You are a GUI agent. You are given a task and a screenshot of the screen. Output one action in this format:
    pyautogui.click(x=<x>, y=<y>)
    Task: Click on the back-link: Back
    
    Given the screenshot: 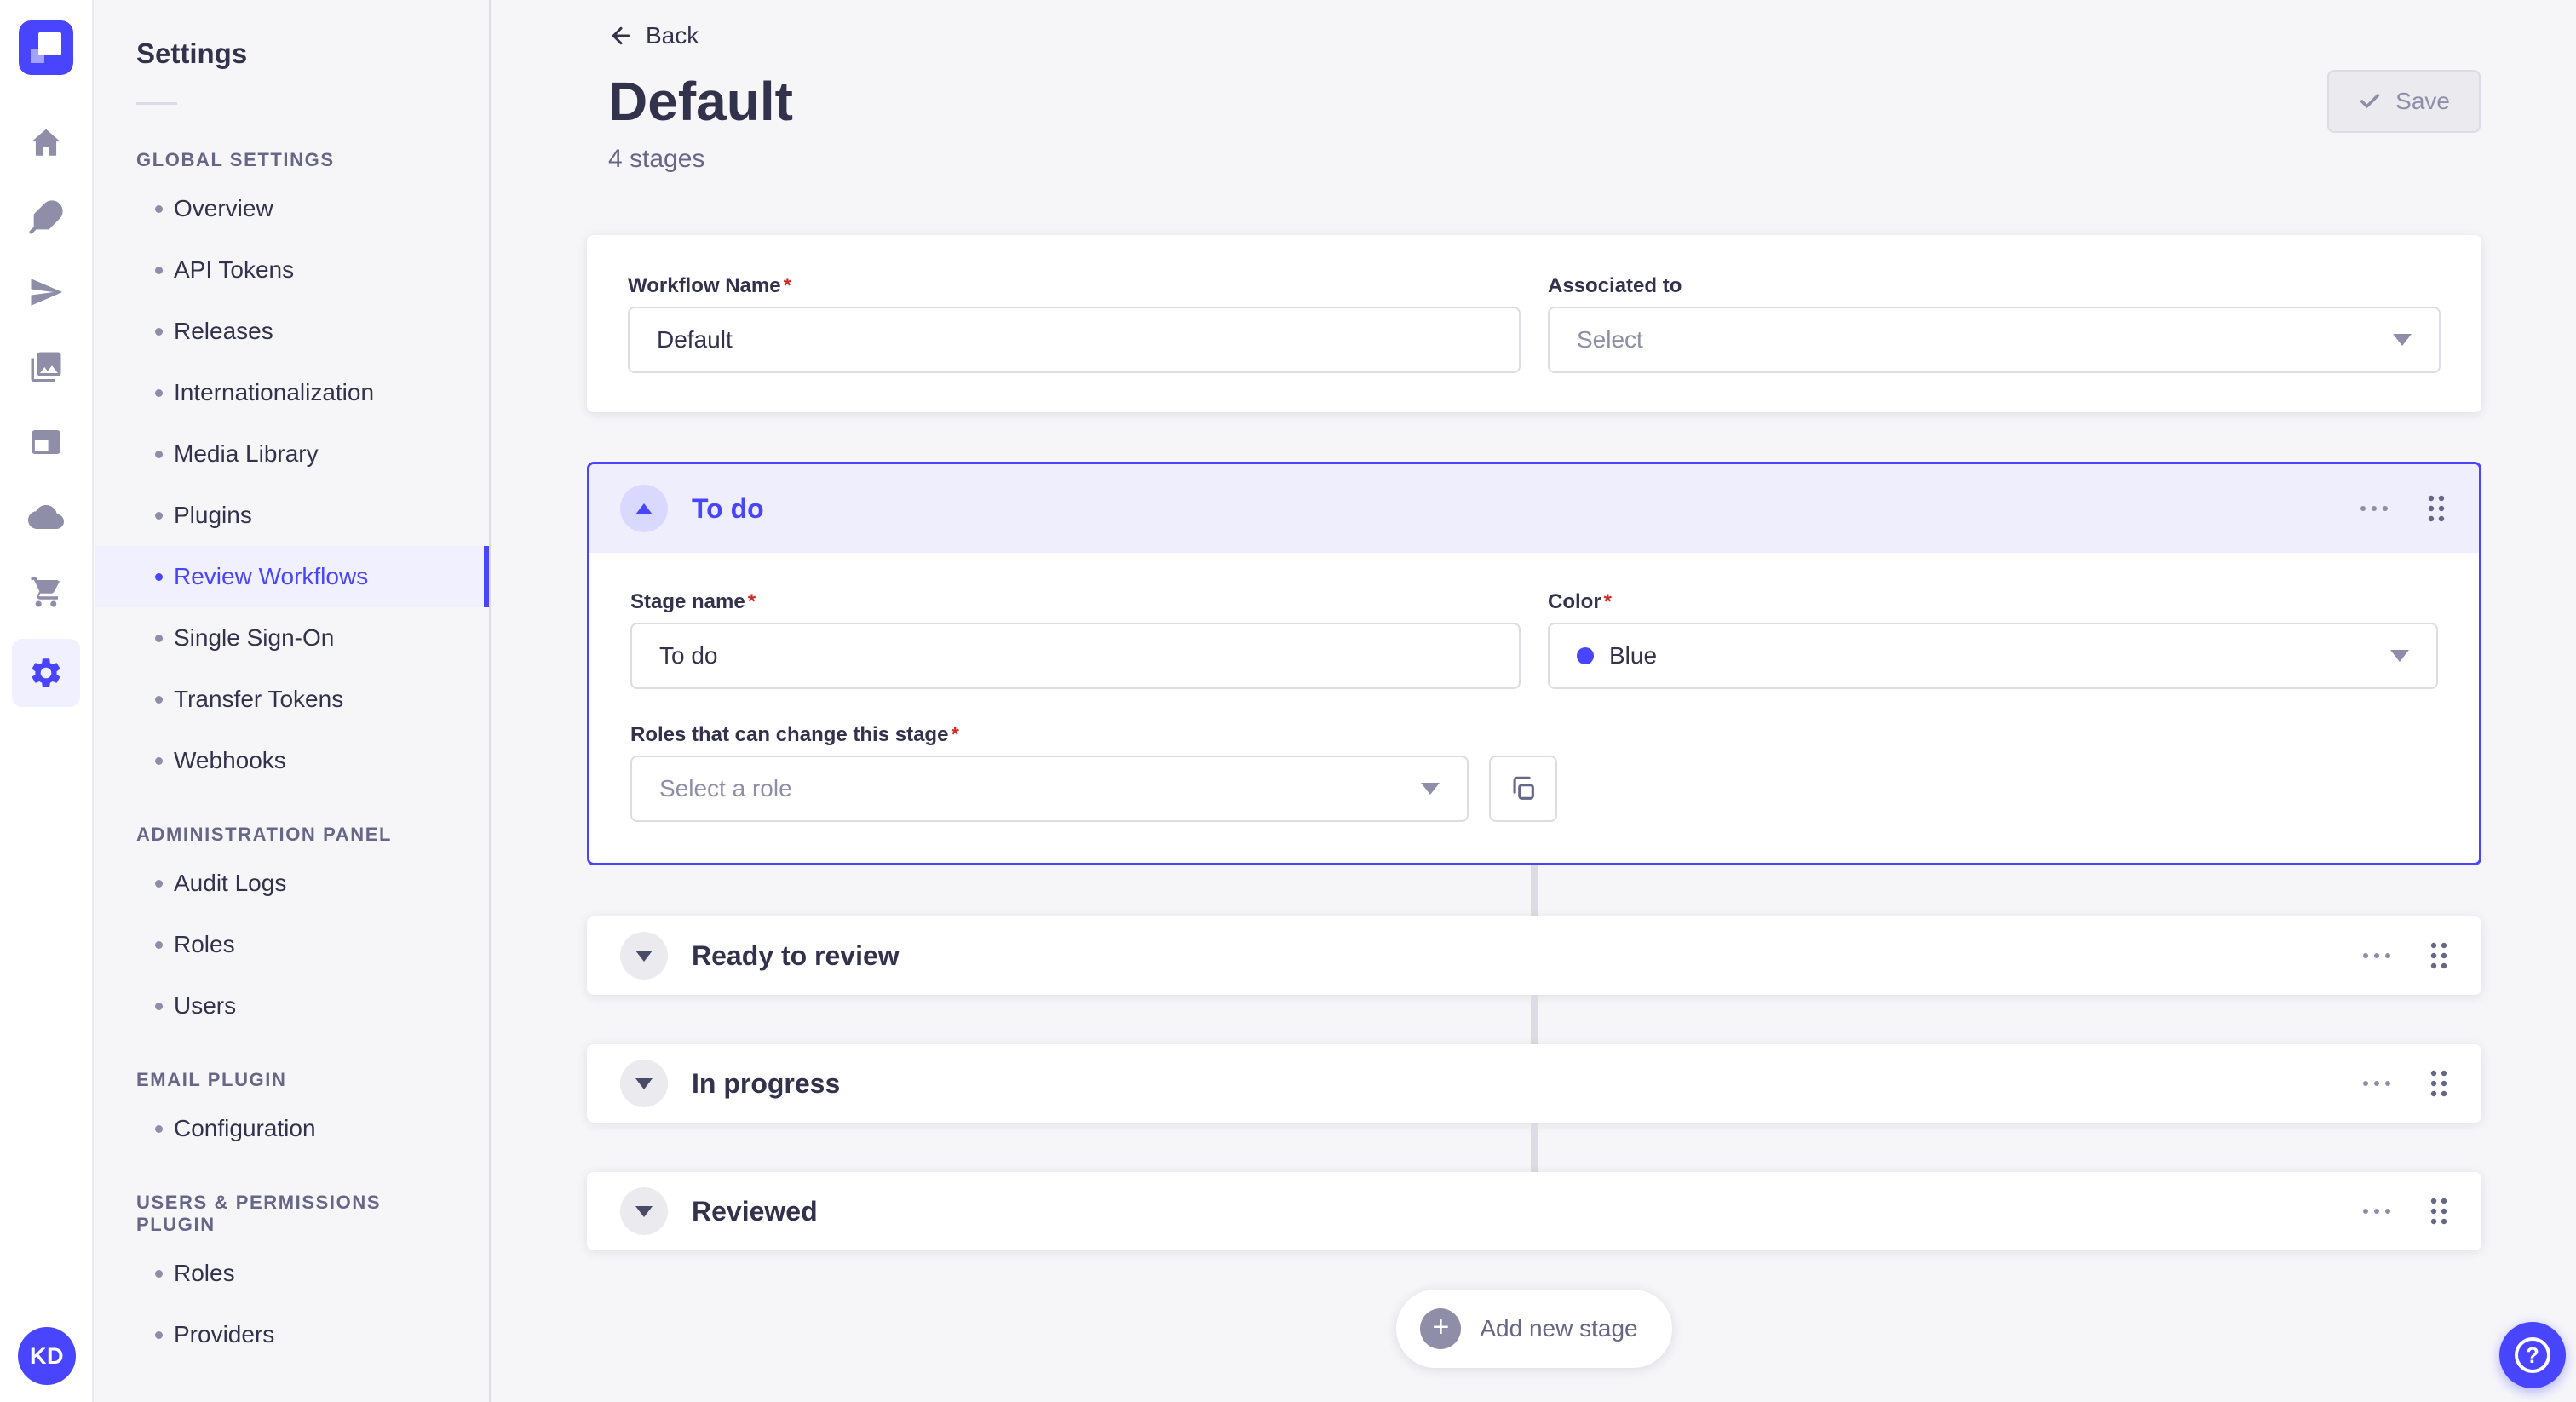 What is the action you would take?
    pyautogui.click(x=653, y=35)
    